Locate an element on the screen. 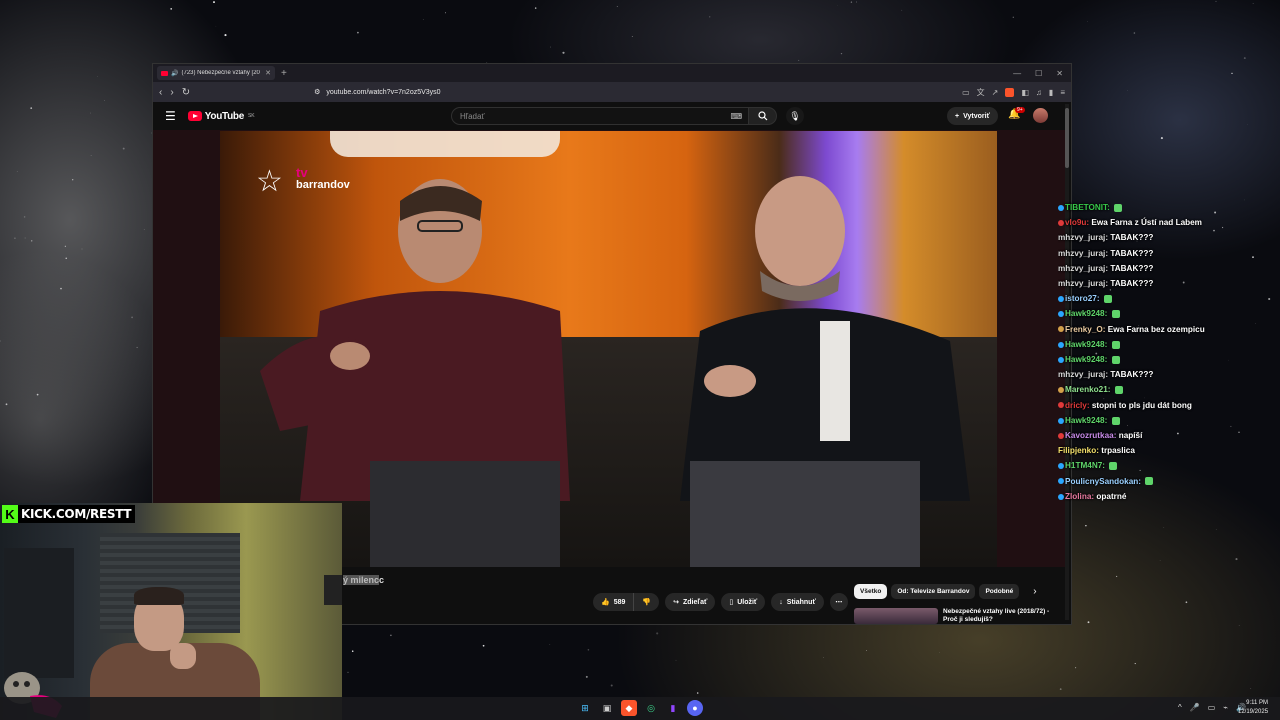  tray-network-icon: ⌁ is located at coordinates (1225, 707).